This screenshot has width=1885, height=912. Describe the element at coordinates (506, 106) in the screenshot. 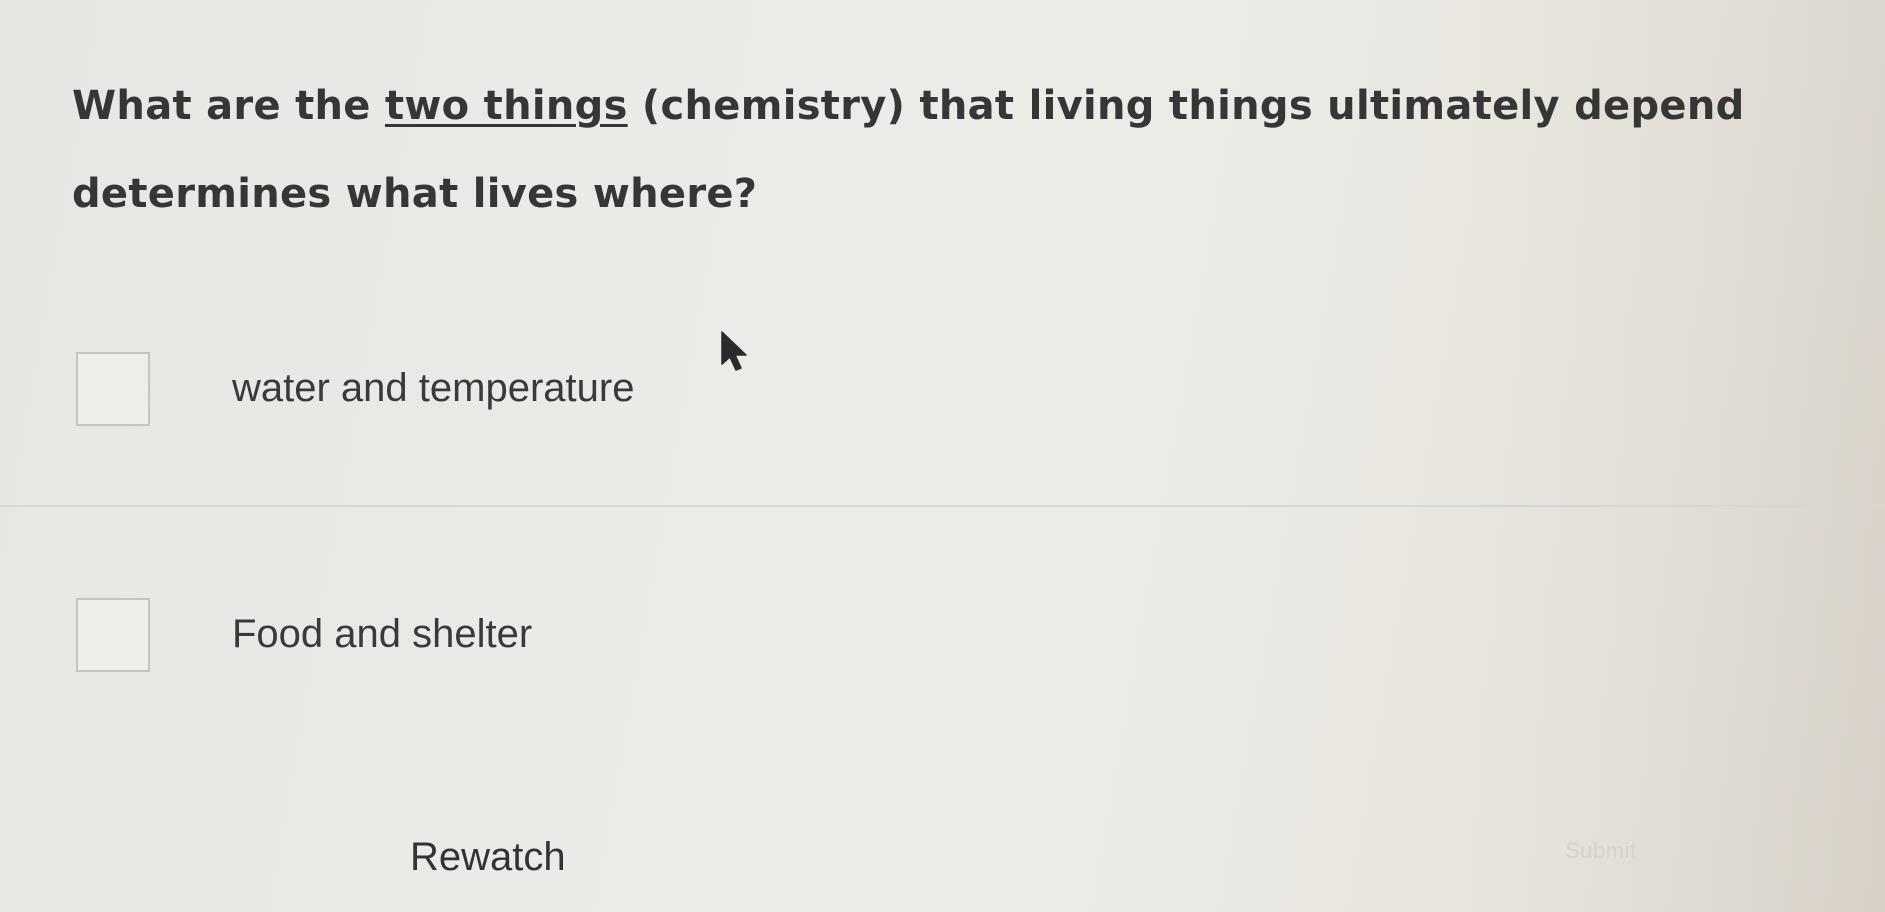

I see `question-underlined-phrase: two things` at that location.